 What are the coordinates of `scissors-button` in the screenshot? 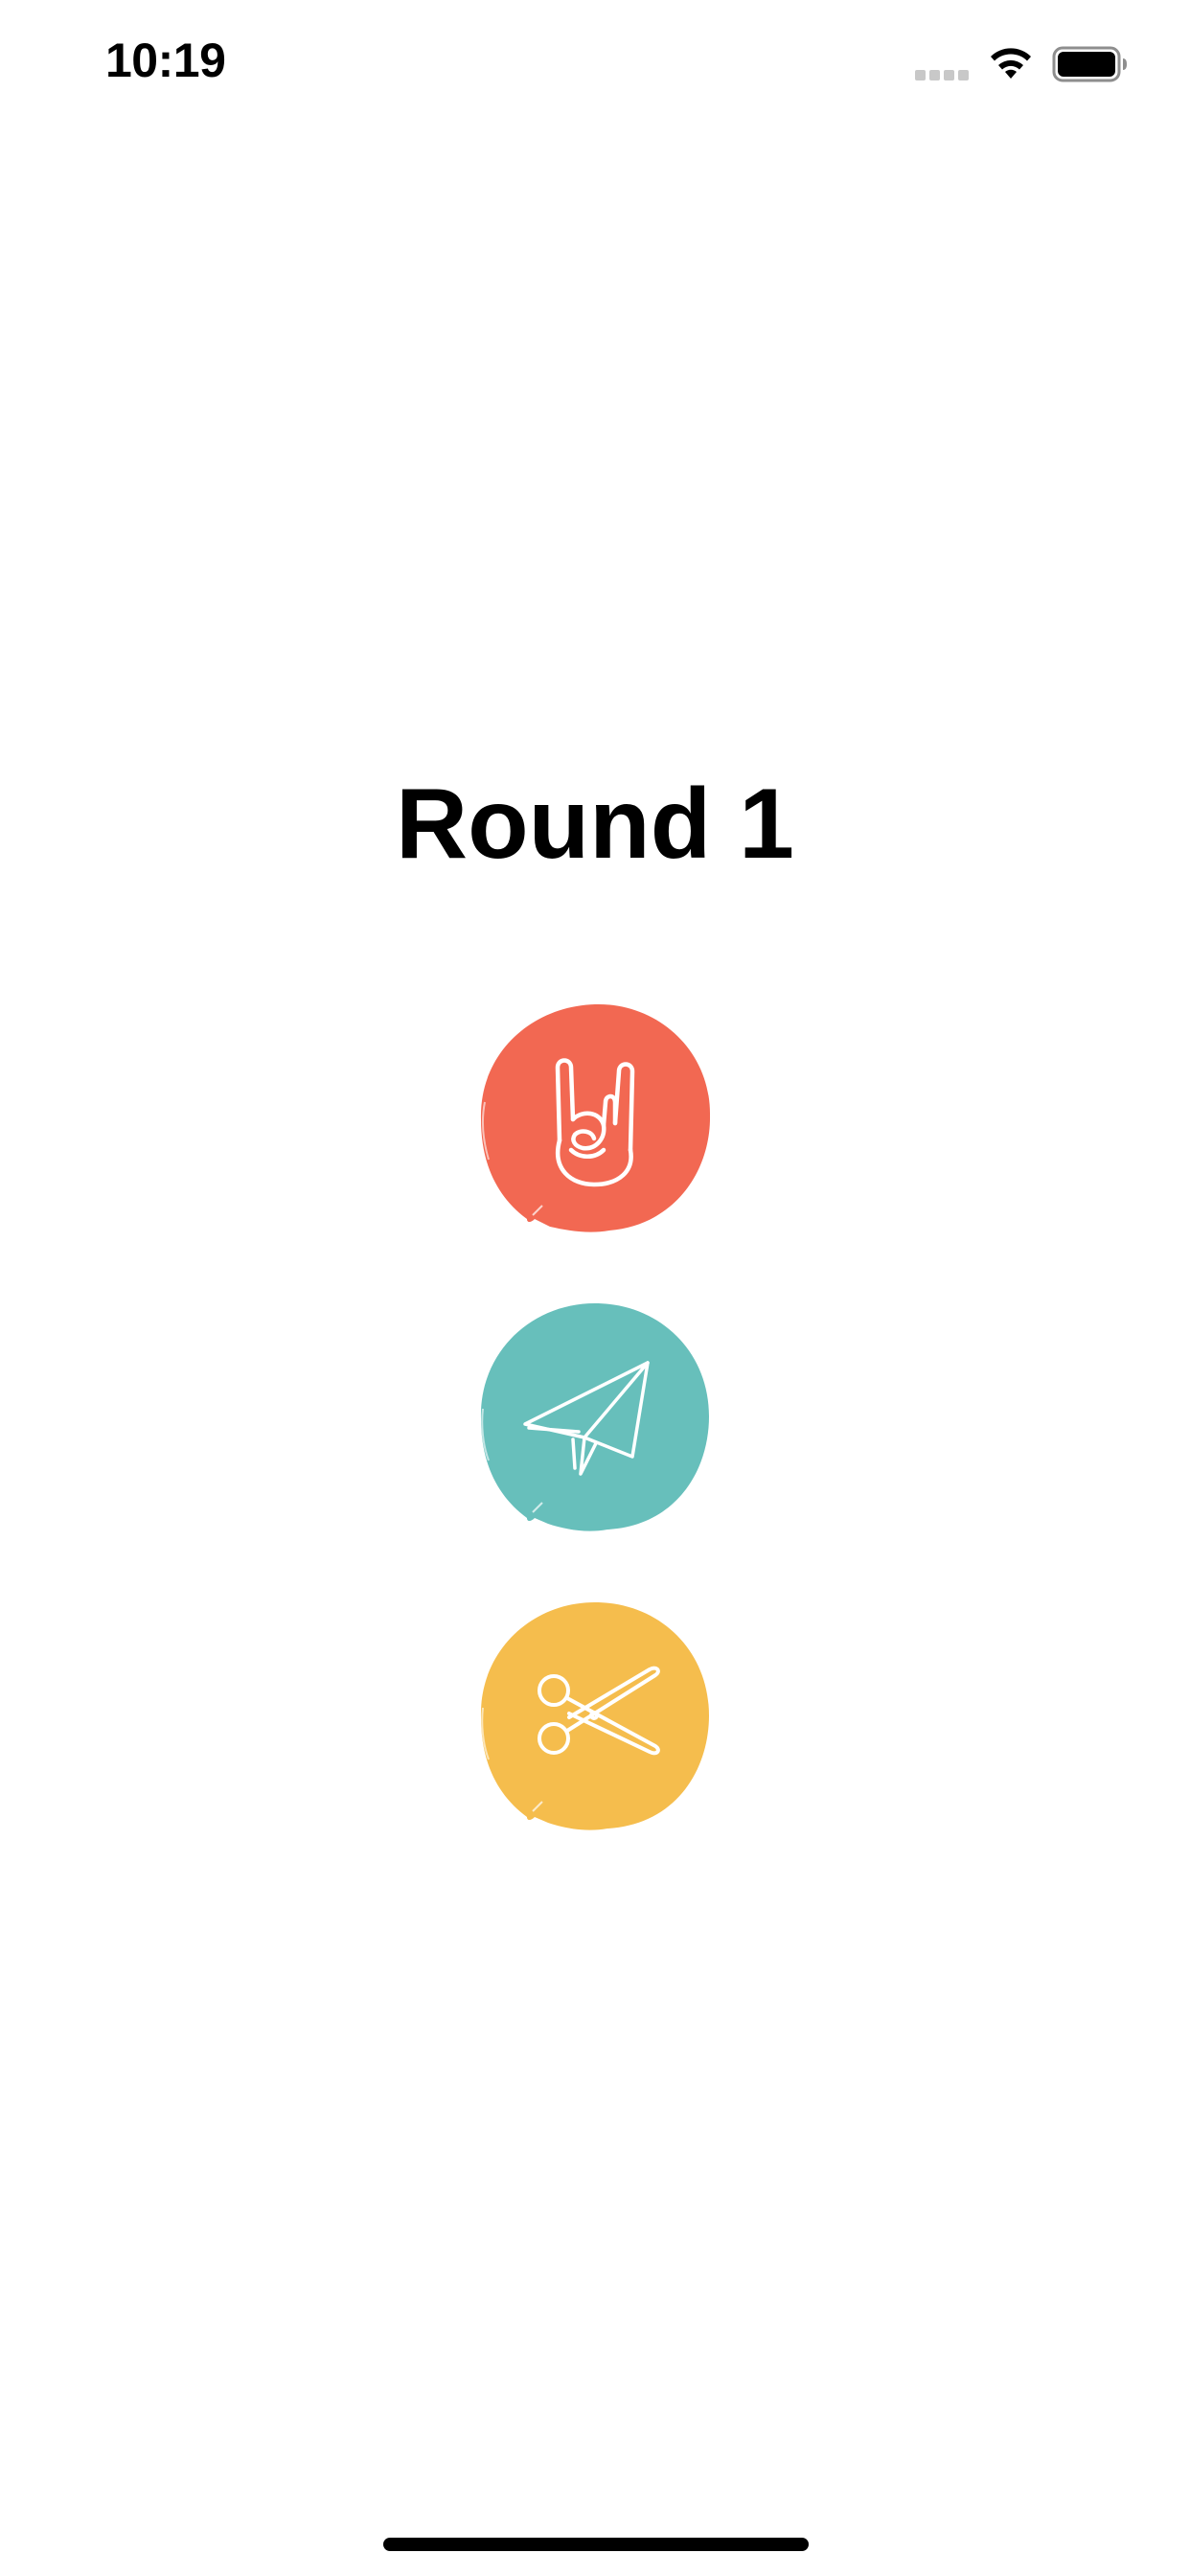 It's located at (595, 1714).